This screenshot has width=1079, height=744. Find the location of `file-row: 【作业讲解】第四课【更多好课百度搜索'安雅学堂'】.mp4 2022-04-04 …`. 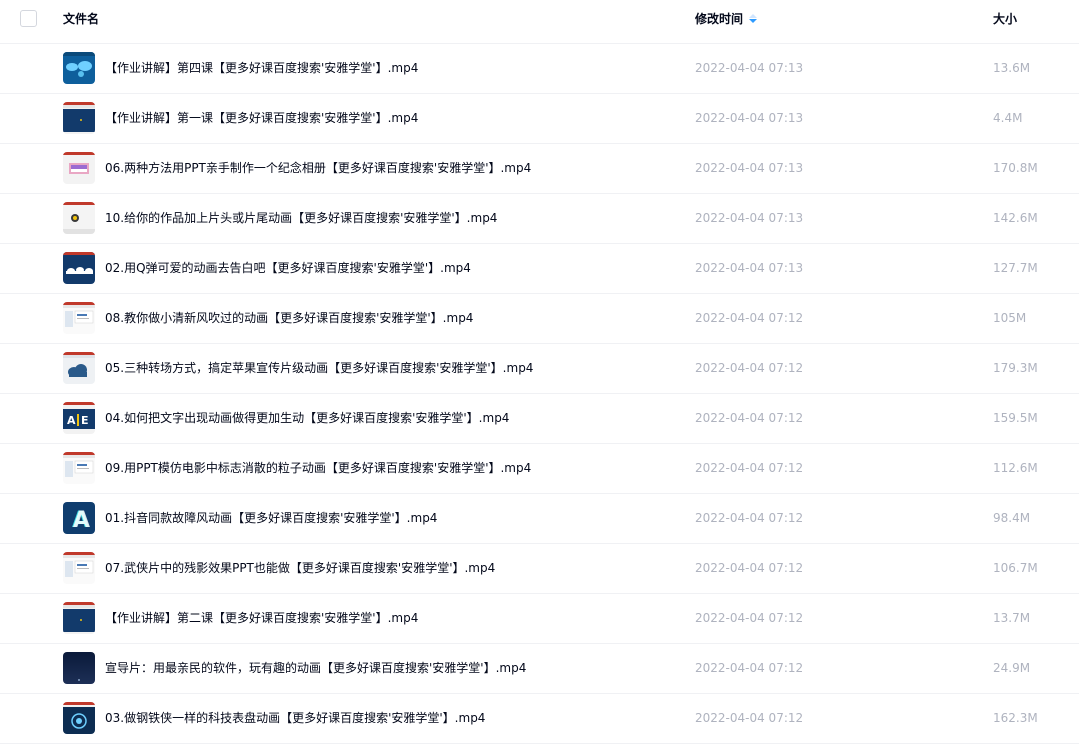

file-row: 【作业讲解】第四课【更多好课百度搜索'安雅学堂'】.mp4 2022-04-04 … is located at coordinates (539, 69).